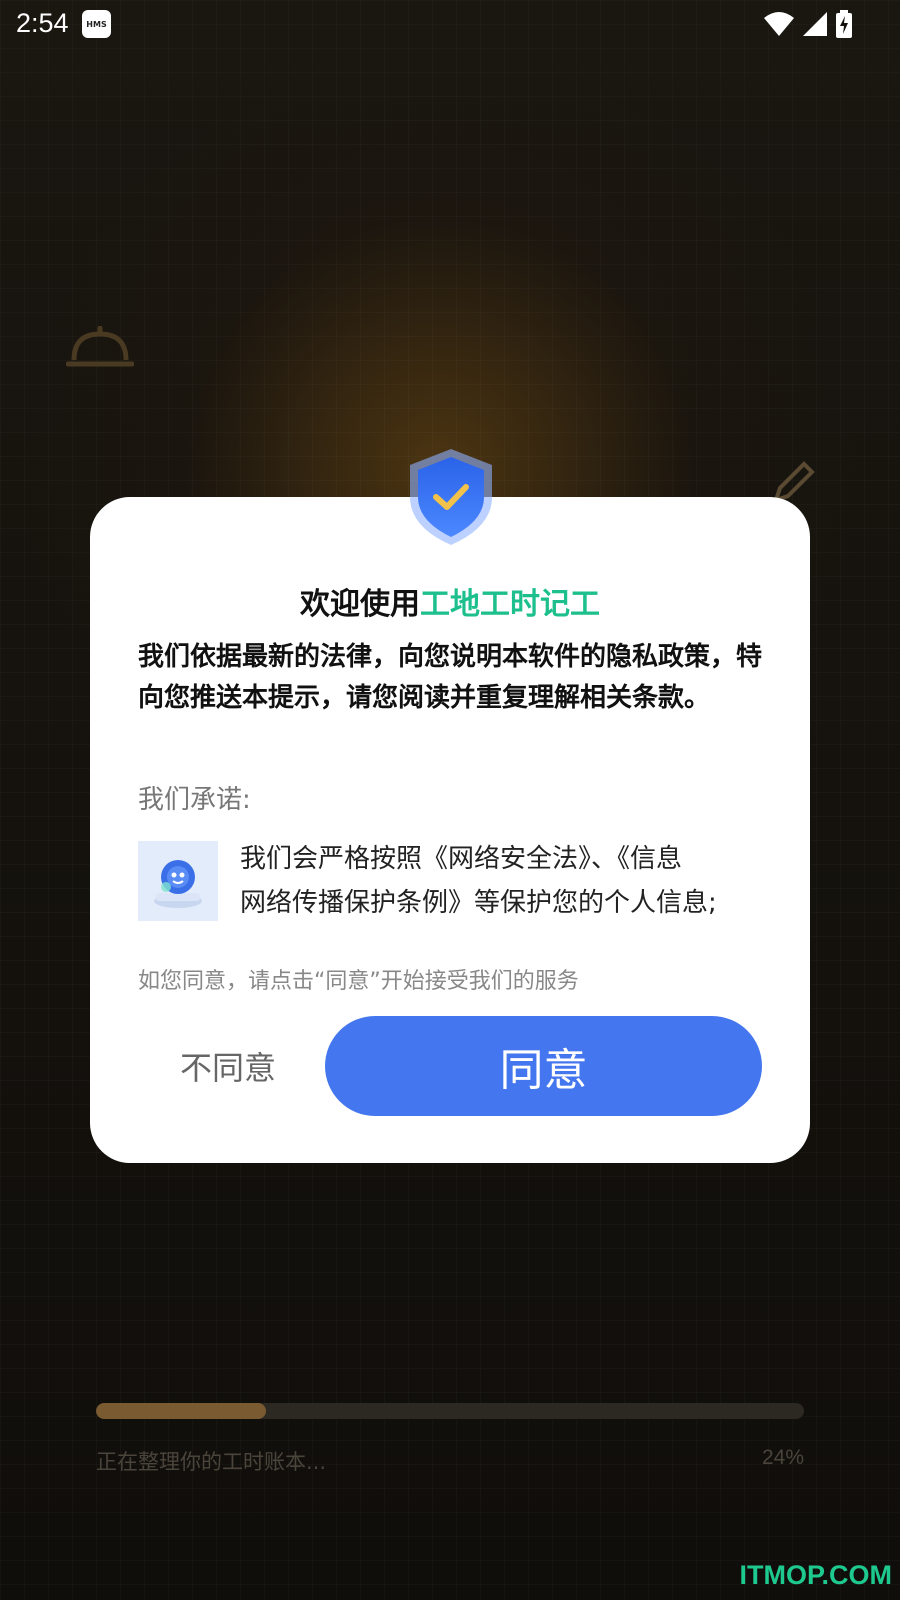 This screenshot has height=1600, width=900. Describe the element at coordinates (42, 23) in the screenshot. I see `status-time: 2:54` at that location.